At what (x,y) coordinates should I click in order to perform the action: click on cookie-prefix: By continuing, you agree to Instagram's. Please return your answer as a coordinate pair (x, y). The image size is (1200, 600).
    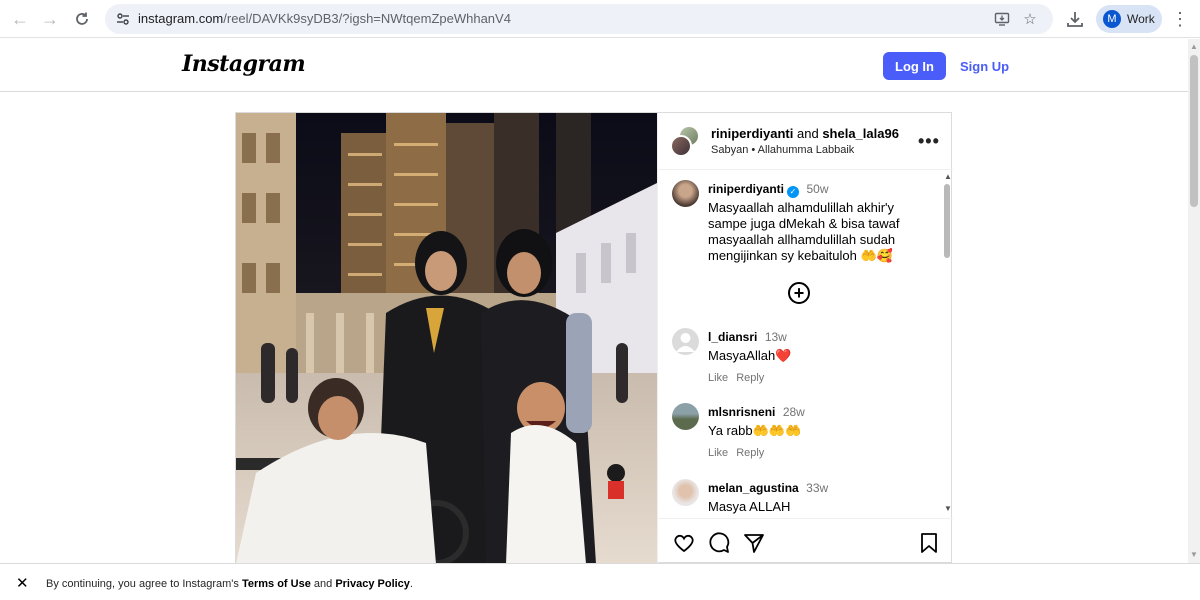
    Looking at the image, I should click on (142, 584).